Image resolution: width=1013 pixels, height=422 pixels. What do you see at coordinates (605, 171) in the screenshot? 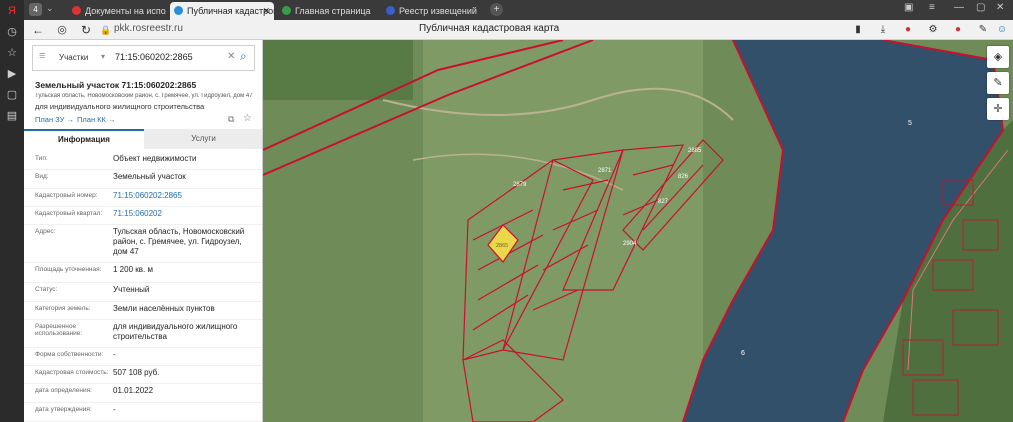
I see `parcel-label: 2871` at bounding box center [605, 171].